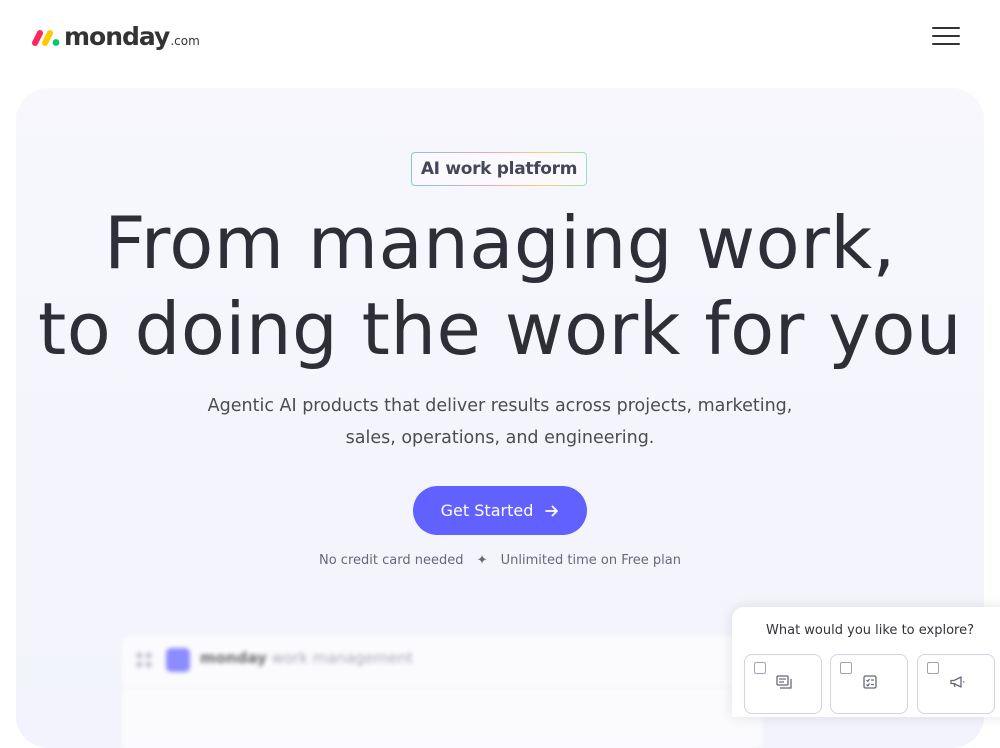  Describe the element at coordinates (442, 661) in the screenshot. I see `preview-topbar: monday work management` at that location.